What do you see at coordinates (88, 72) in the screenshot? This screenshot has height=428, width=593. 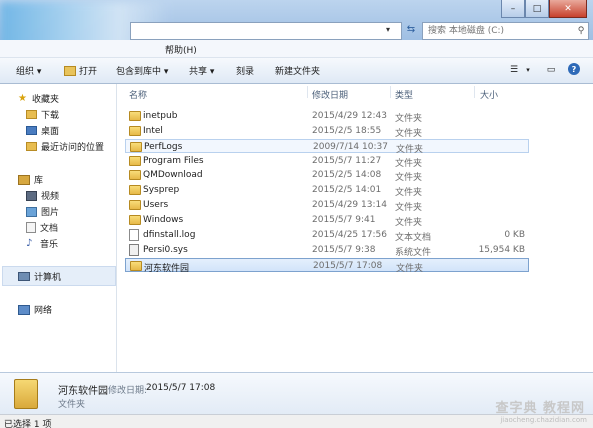 I see `open-label: 打开` at bounding box center [88, 72].